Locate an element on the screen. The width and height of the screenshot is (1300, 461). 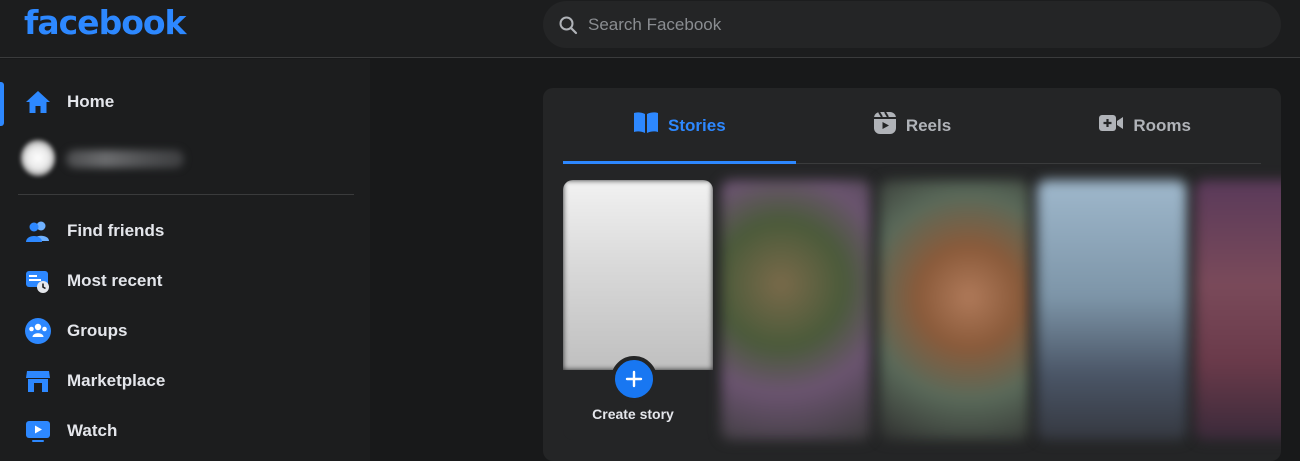
sidebar-item-watch: Watch is located at coordinates (70, 431).